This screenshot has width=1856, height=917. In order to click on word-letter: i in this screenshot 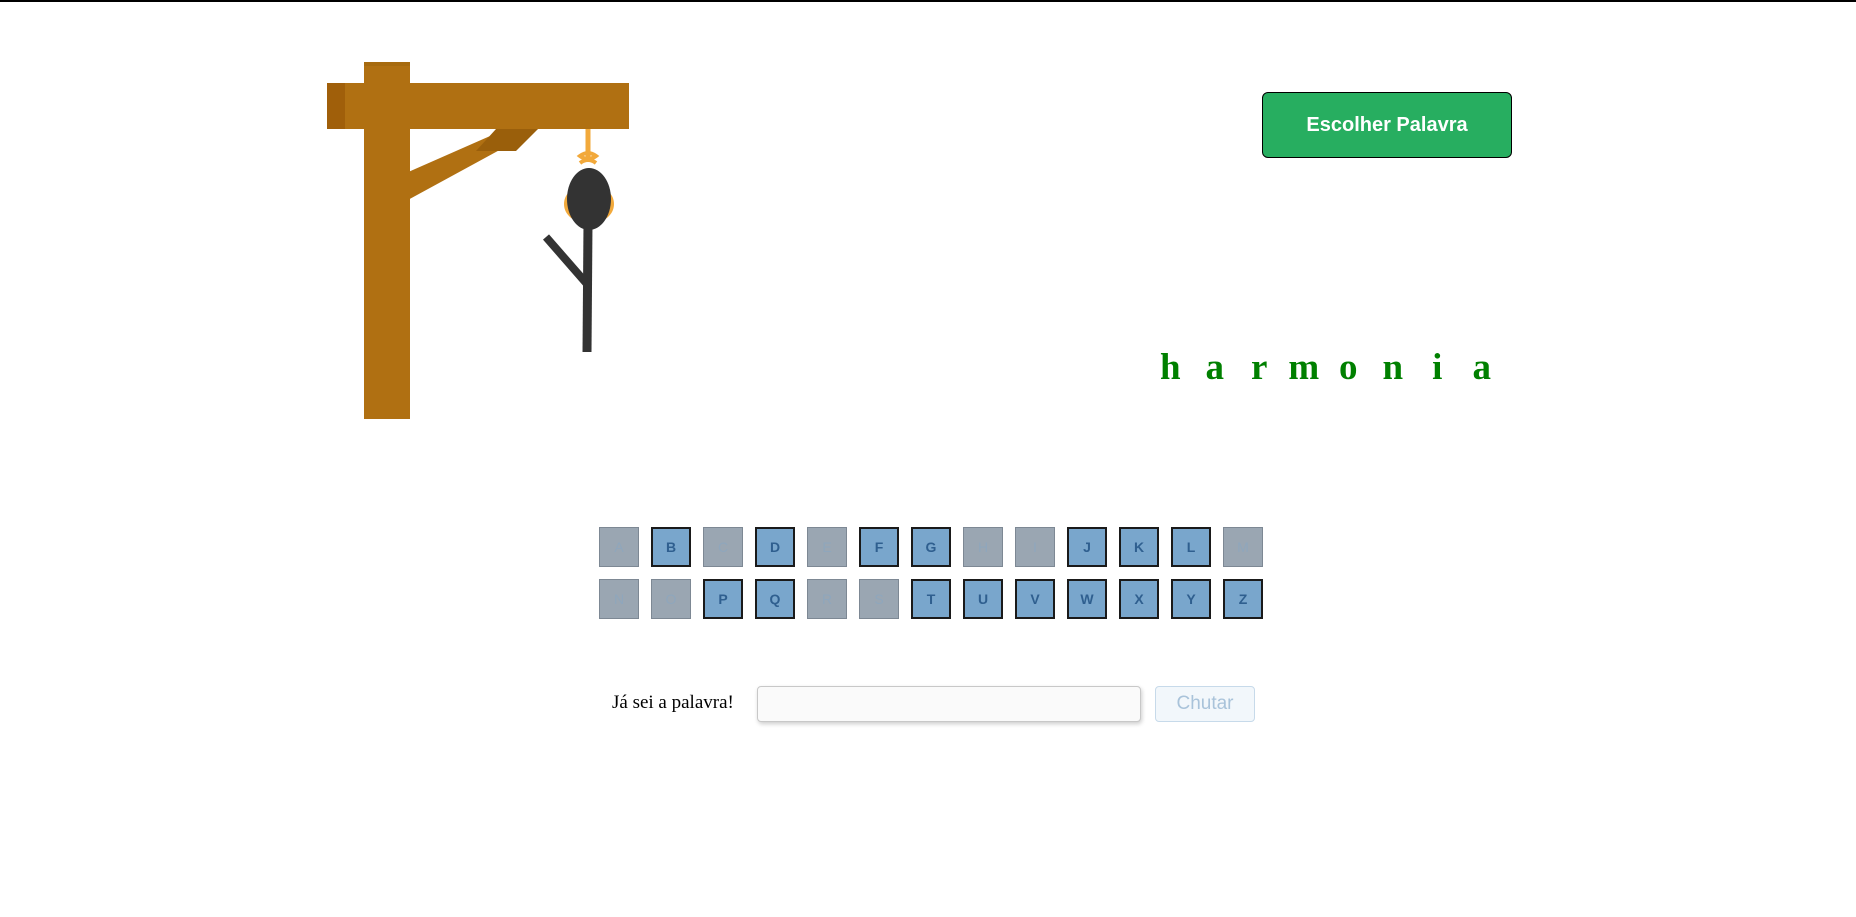, I will do `click(1437, 367)`.